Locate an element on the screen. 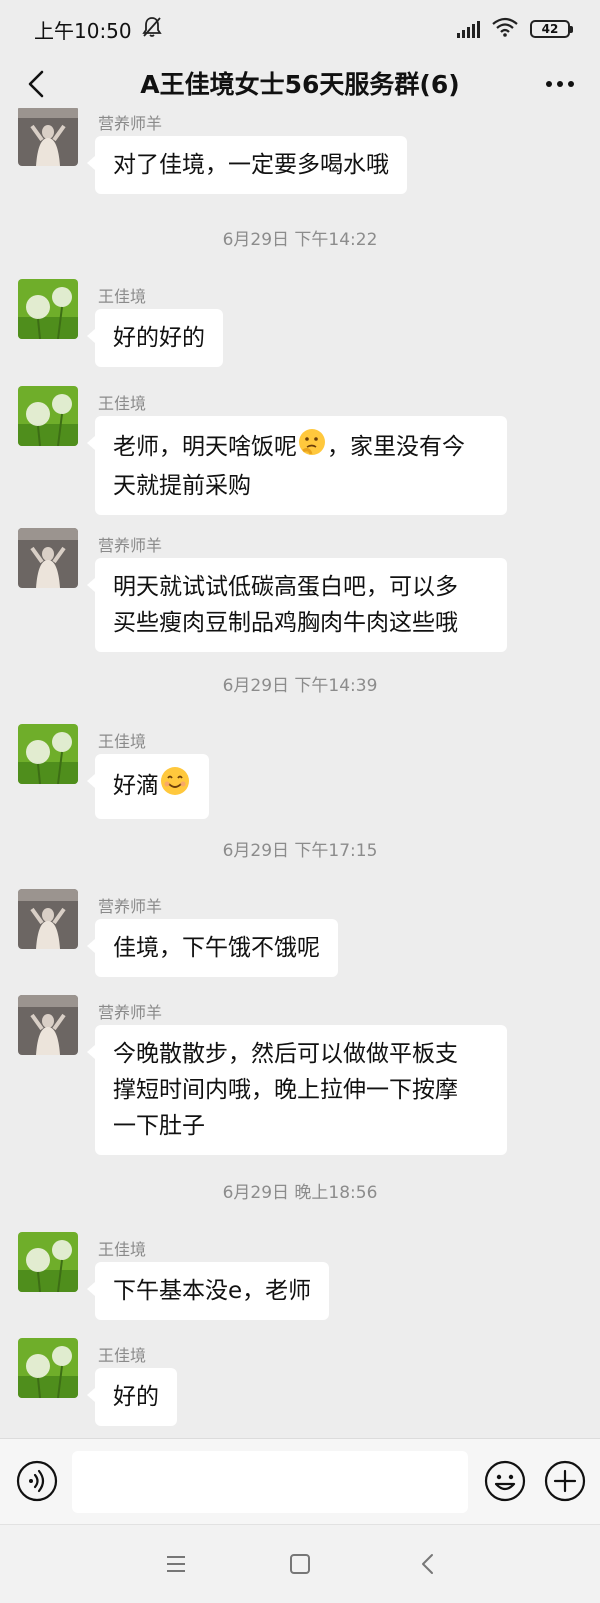 This screenshot has width=600, height=1603. voice-icon is located at coordinates (37, 1481).